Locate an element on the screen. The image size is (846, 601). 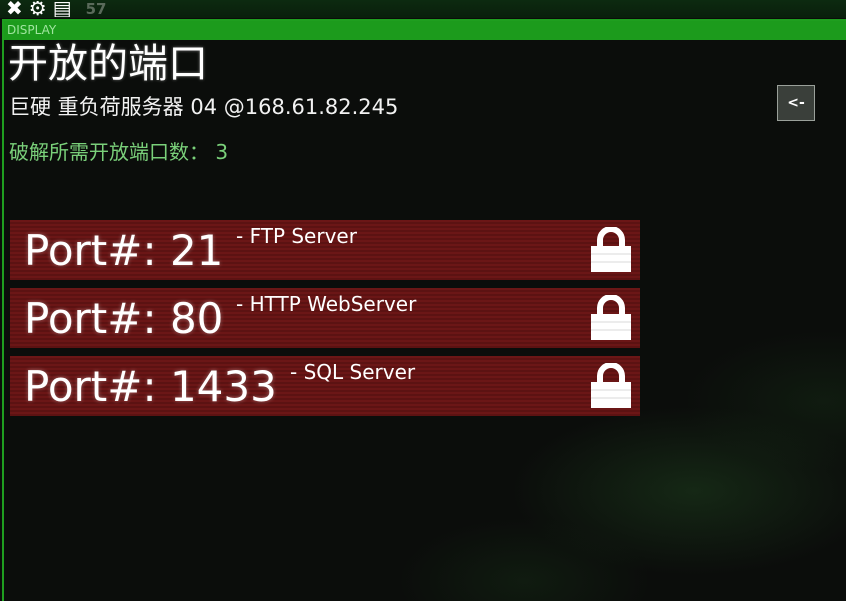
panel-header: DISPLAY is located at coordinates (425, 30).